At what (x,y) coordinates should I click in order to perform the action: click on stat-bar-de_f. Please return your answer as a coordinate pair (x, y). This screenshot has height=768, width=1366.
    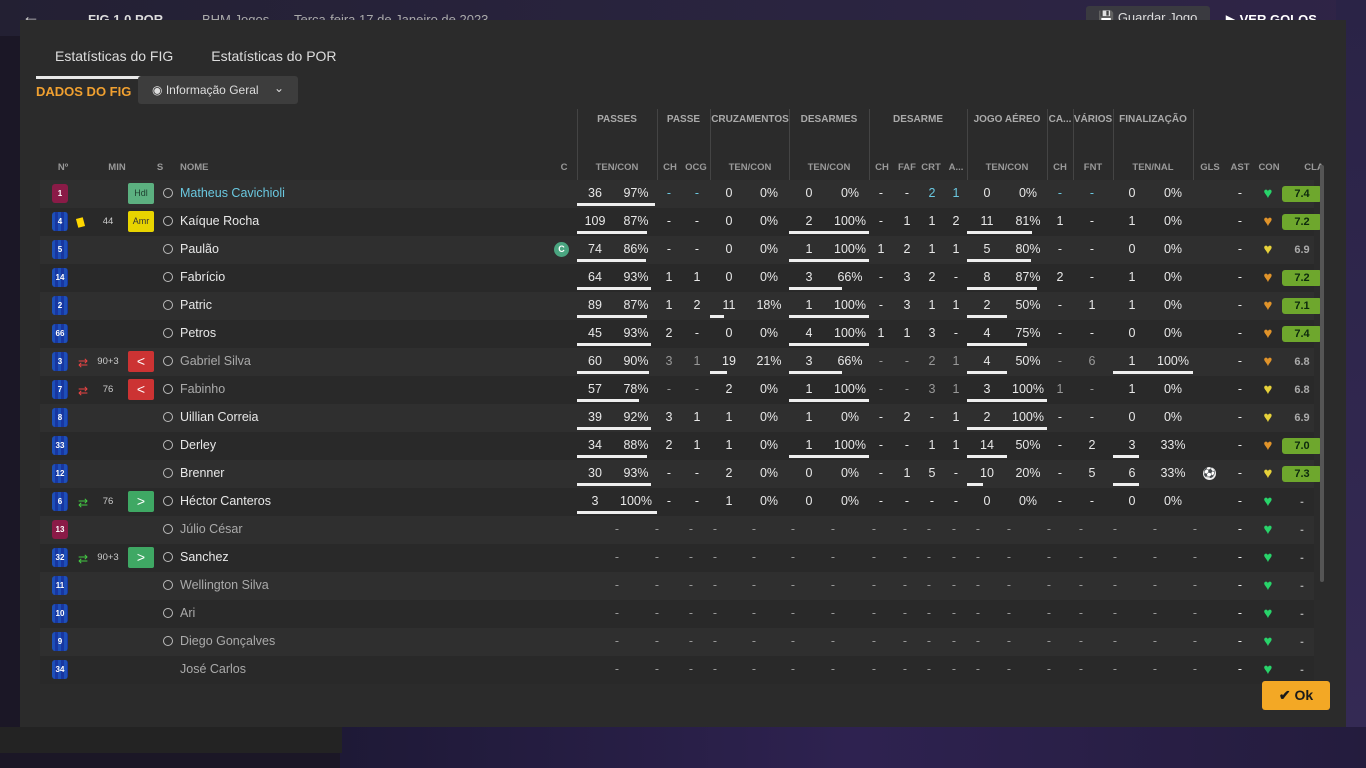
    Looking at the image, I should click on (829, 260).